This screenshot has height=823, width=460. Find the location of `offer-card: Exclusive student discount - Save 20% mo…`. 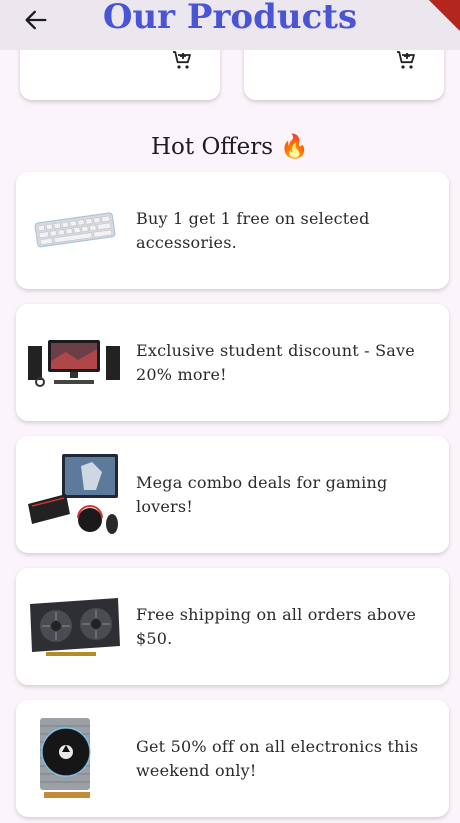

offer-card: Exclusive student discount - Save 20% mo… is located at coordinates (232, 362).